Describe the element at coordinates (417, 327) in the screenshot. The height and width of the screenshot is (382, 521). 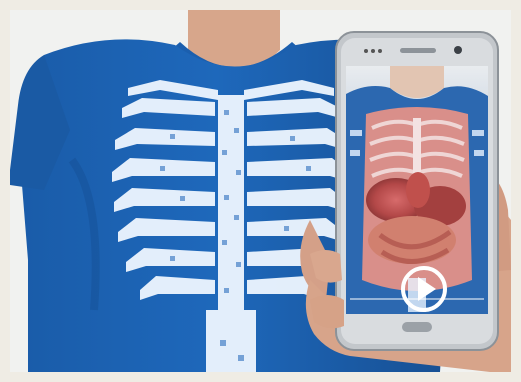
I see `home-button` at that location.